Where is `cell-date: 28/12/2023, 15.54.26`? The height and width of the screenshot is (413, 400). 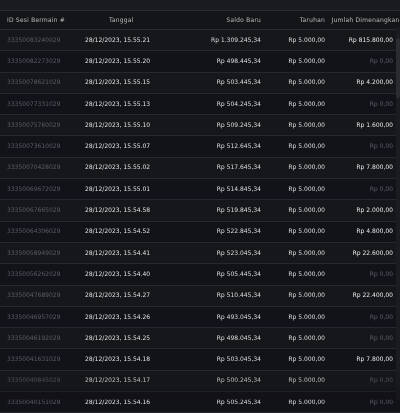 cell-date: 28/12/2023, 15.54.26 is located at coordinates (118, 317).